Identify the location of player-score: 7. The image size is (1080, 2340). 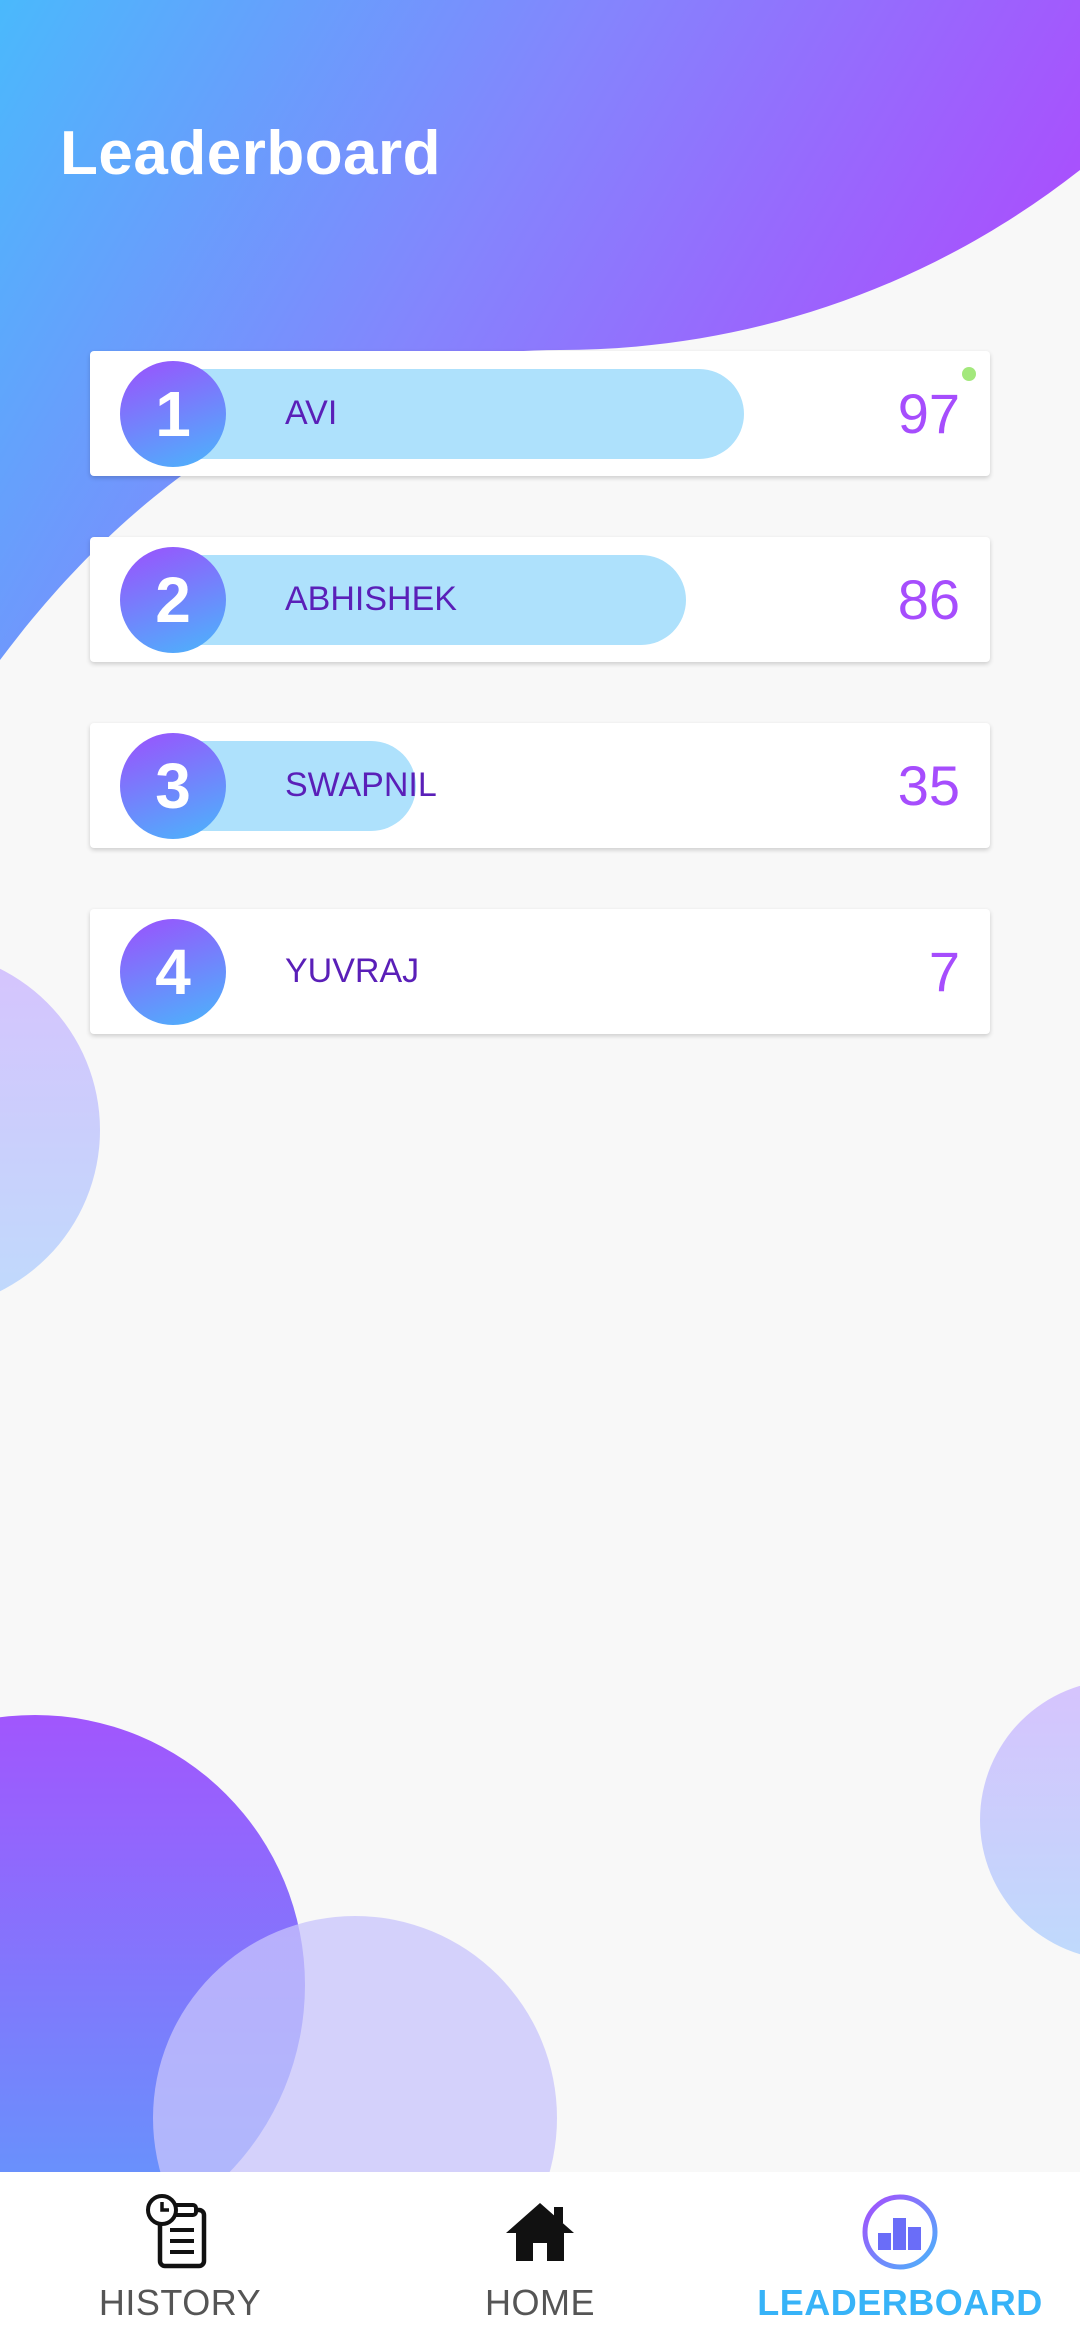
(944, 971).